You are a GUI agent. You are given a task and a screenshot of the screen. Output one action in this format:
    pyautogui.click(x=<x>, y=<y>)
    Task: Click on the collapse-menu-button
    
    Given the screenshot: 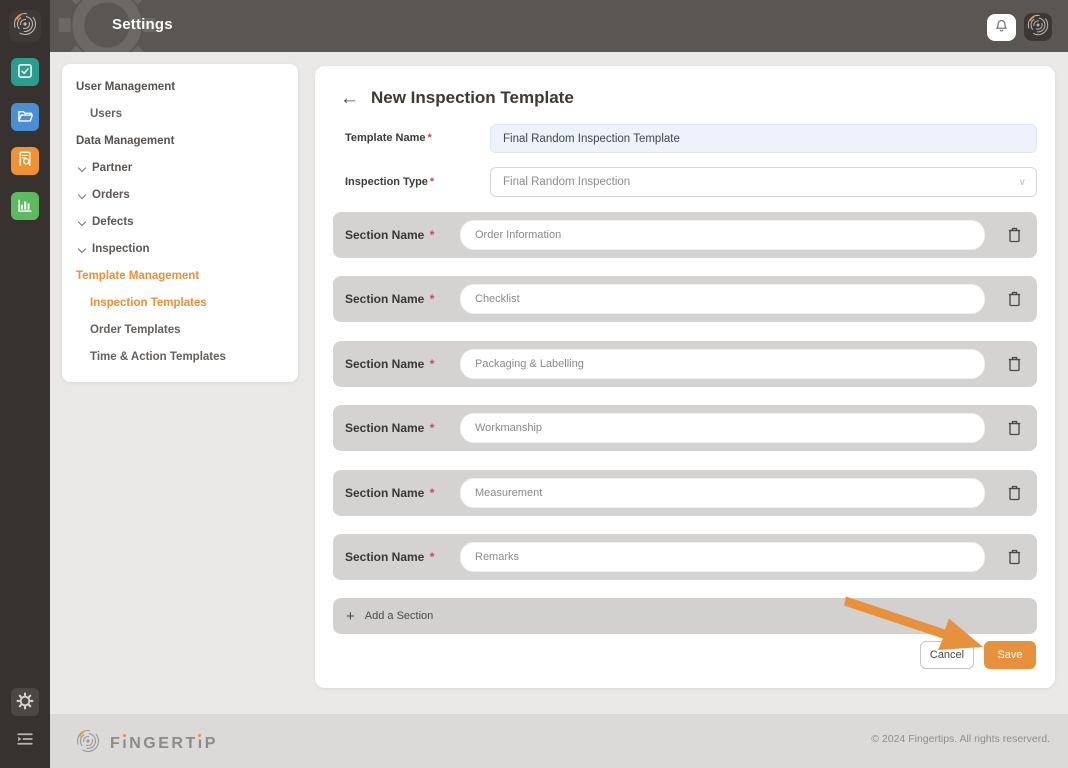 What is the action you would take?
    pyautogui.click(x=25, y=740)
    